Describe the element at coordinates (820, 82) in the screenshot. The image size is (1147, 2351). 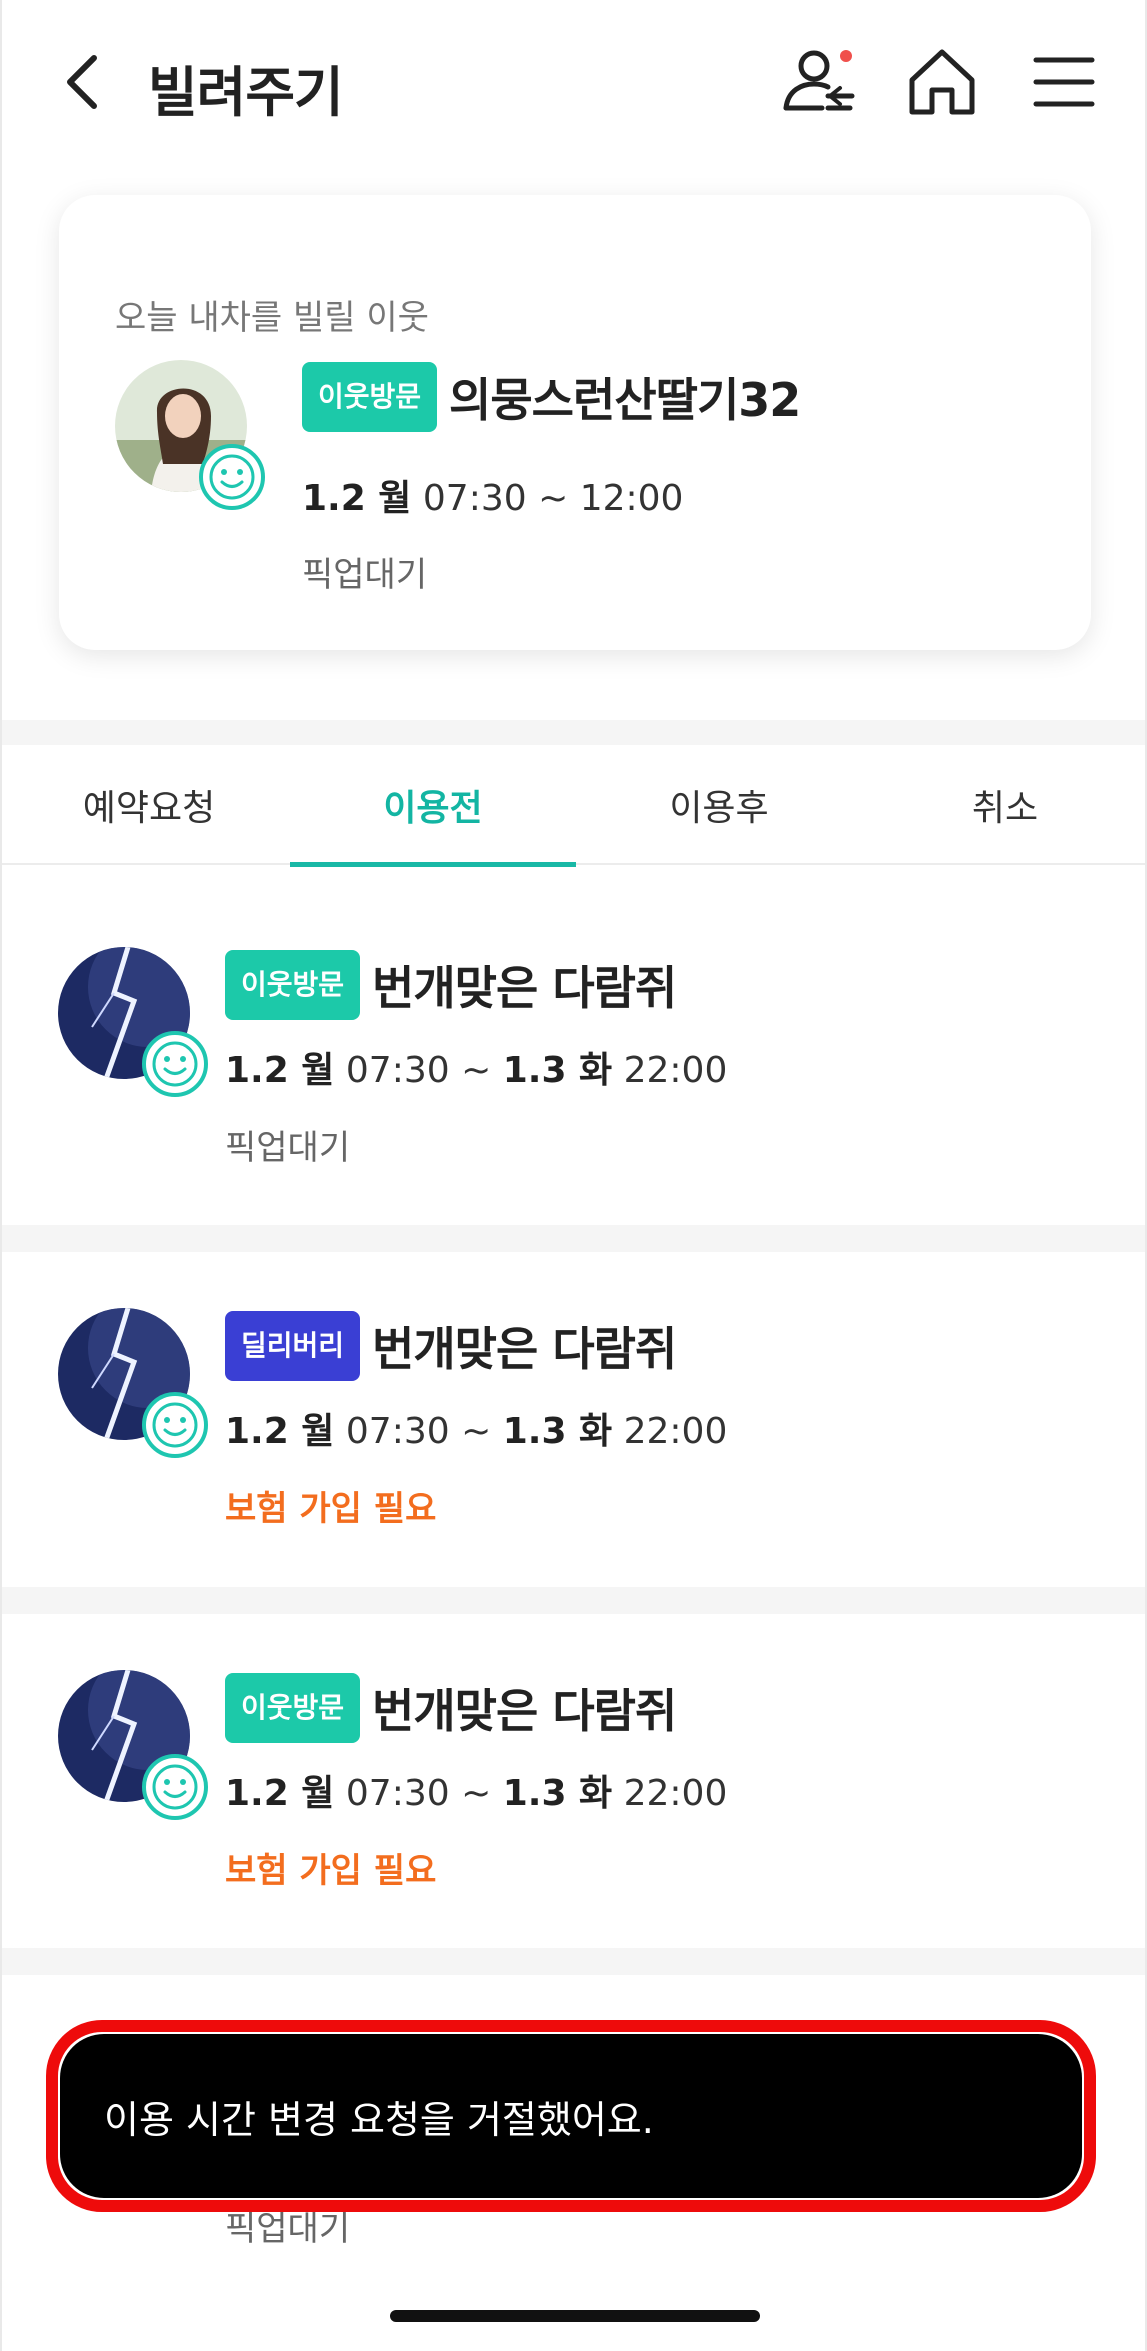
I see `user-notification-icon` at that location.